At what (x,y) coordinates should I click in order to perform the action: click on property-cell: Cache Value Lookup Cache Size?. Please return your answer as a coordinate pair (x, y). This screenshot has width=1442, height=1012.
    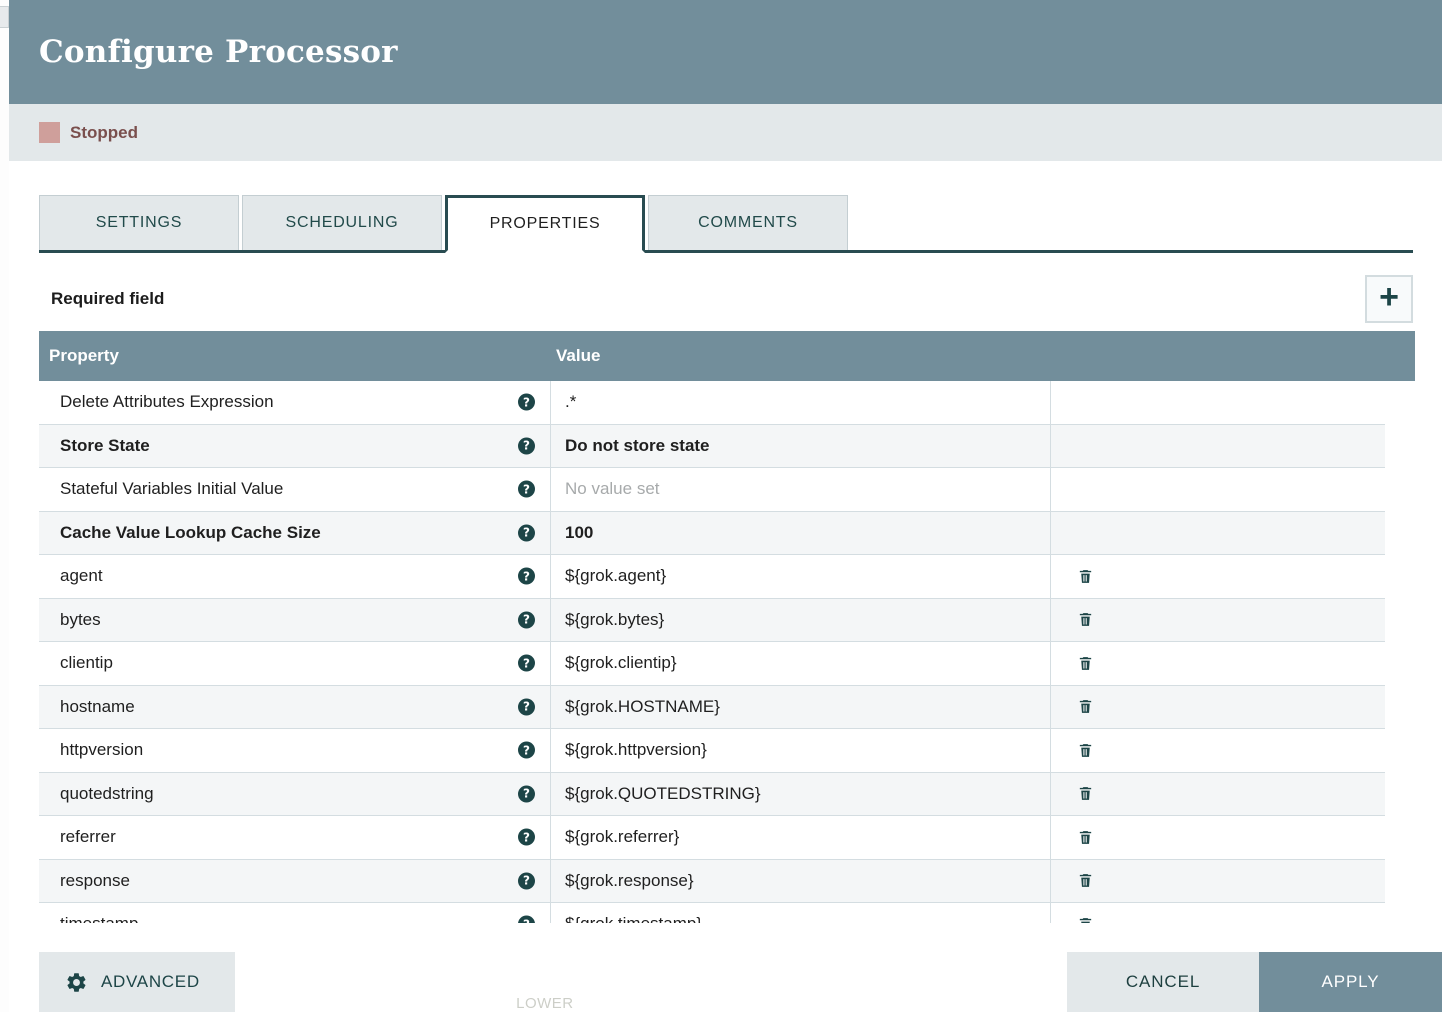
    Looking at the image, I should click on (295, 532).